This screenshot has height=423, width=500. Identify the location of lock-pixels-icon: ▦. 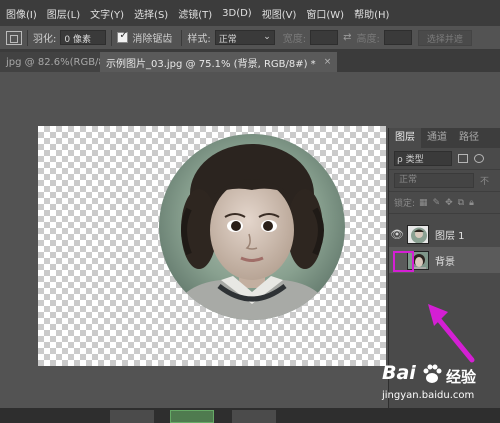
(423, 203).